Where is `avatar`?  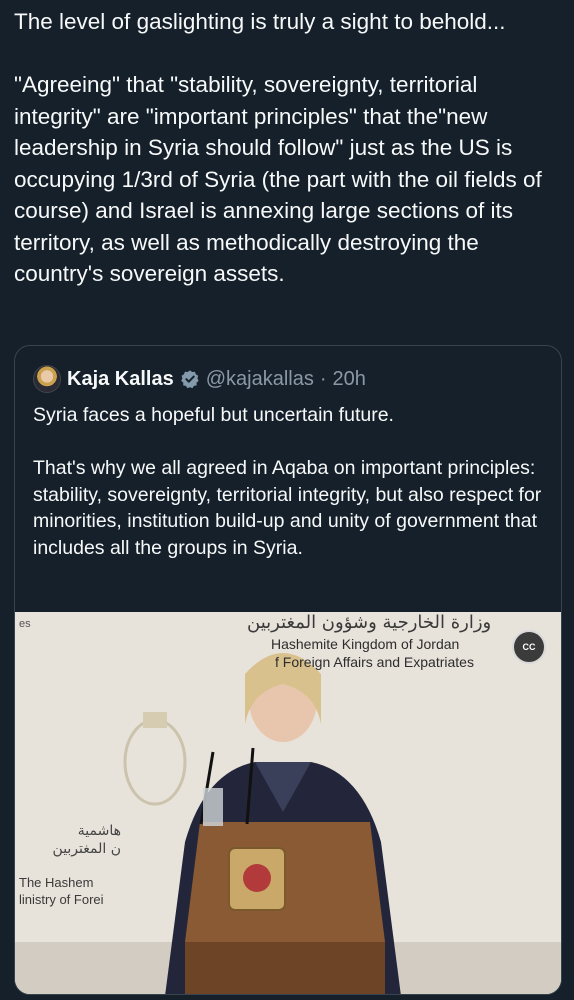
avatar is located at coordinates (47, 379).